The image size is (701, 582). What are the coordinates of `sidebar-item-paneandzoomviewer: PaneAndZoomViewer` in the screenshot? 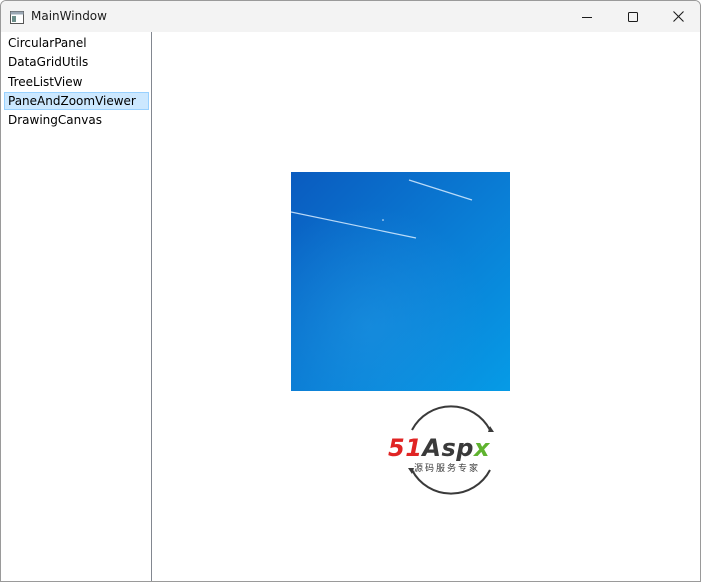 It's located at (76, 101).